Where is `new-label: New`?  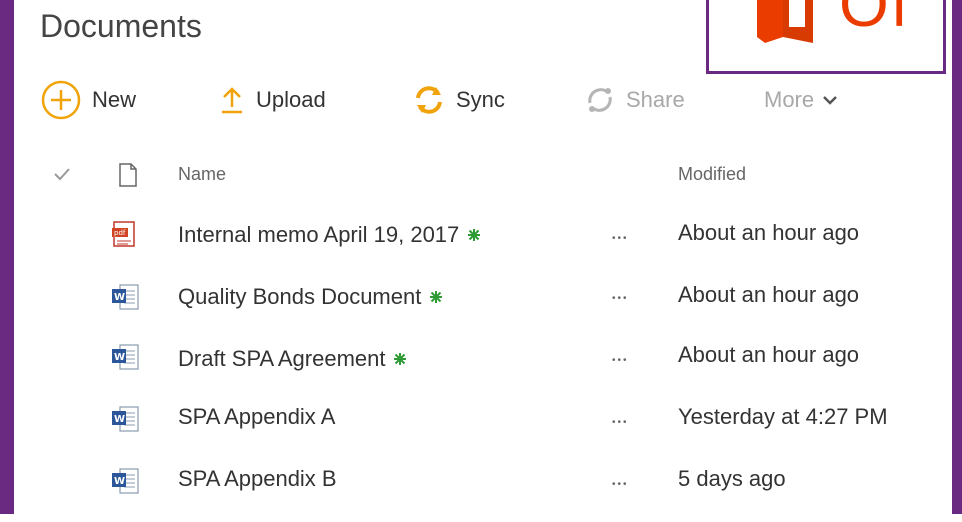 new-label: New is located at coordinates (114, 99).